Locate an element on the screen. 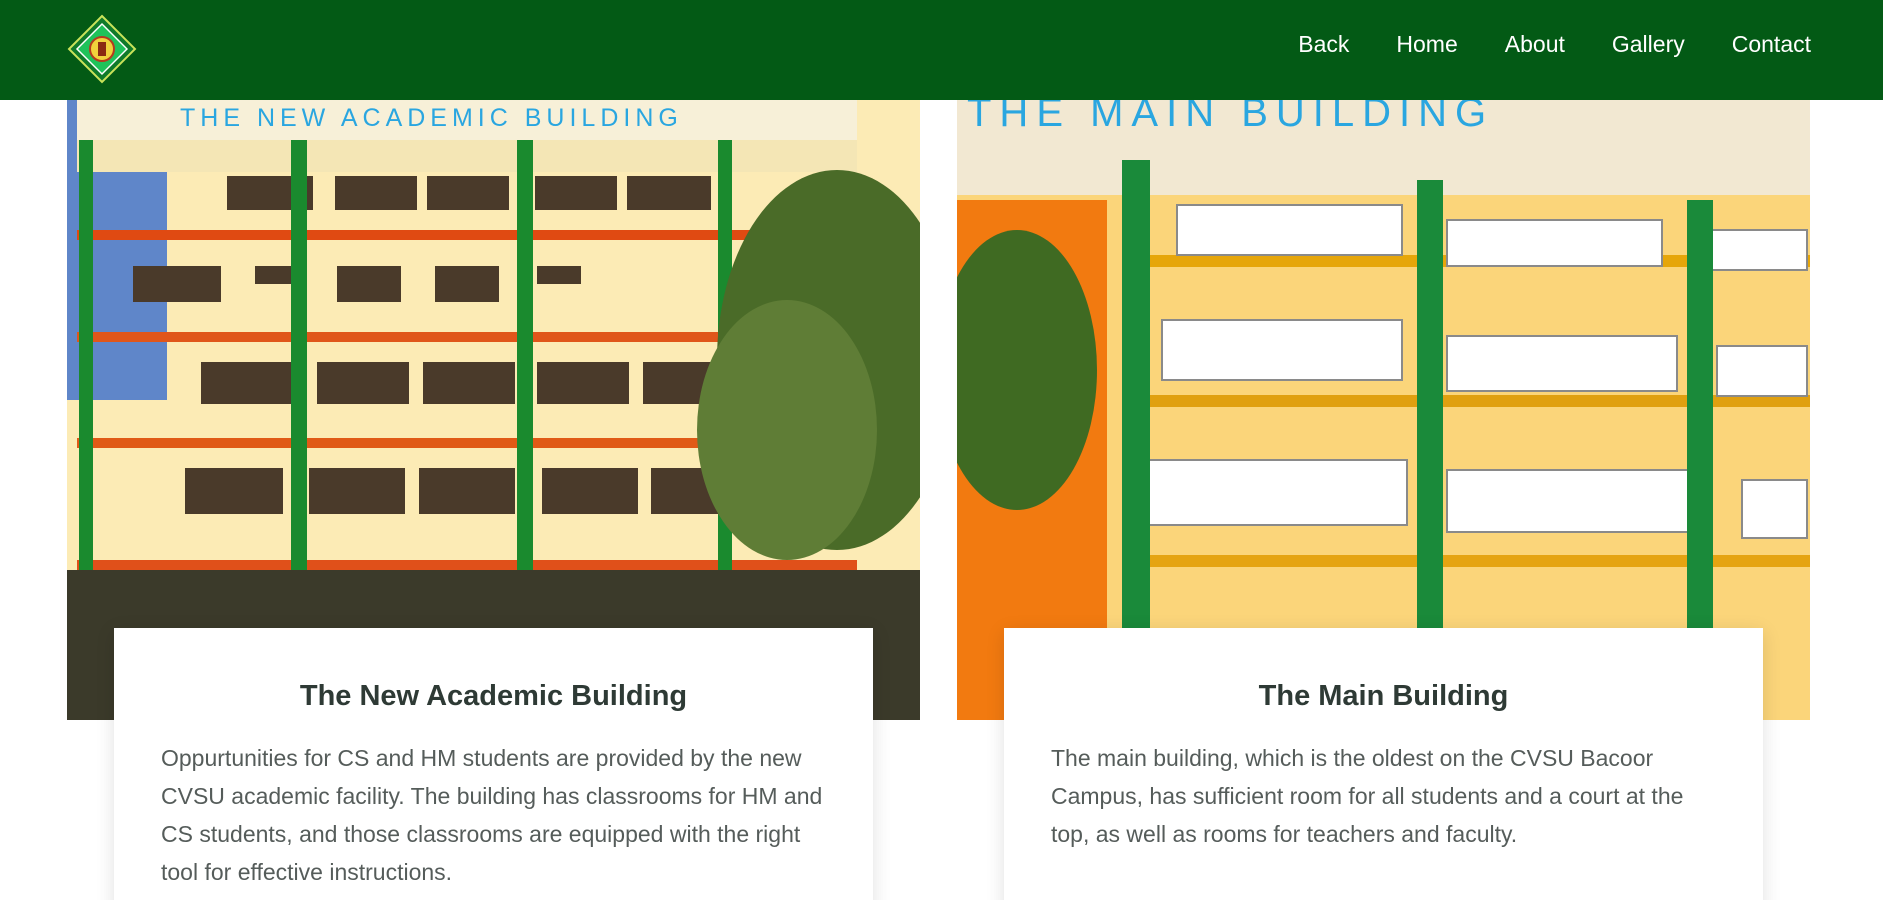 This screenshot has height=900, width=1883. top-navbar: Back Home About Gallery Contact is located at coordinates (941, 50).